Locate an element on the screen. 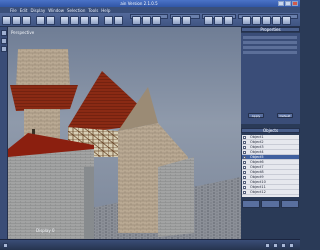 This screenshot has width=320, height=250. cube-icon is located at coordinates (136, 20).